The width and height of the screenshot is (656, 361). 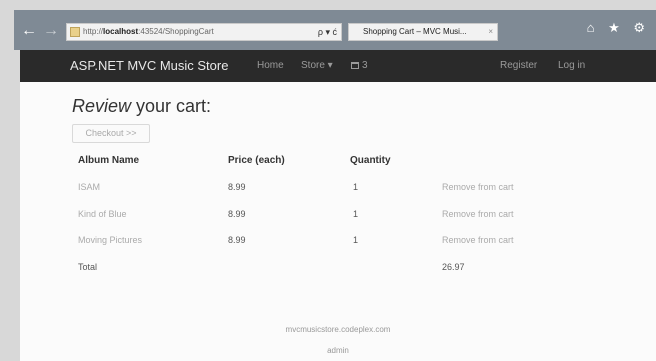 I want to click on tab-close-icon: ×, so click(x=490, y=32).